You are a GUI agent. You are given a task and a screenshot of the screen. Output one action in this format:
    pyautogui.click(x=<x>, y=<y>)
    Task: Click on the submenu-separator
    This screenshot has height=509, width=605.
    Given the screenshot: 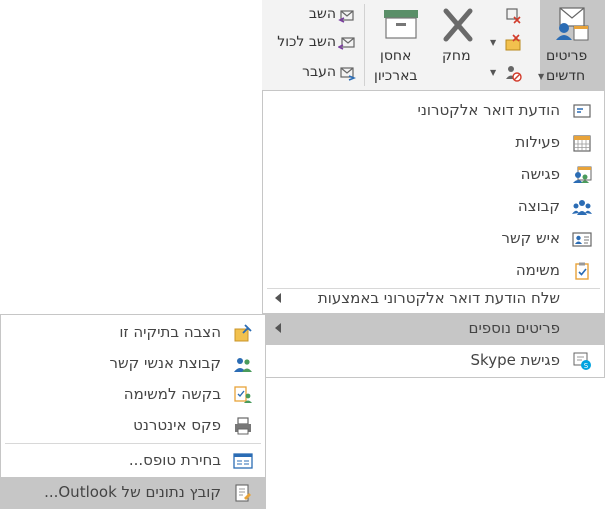 What is the action you would take?
    pyautogui.click(x=133, y=443)
    